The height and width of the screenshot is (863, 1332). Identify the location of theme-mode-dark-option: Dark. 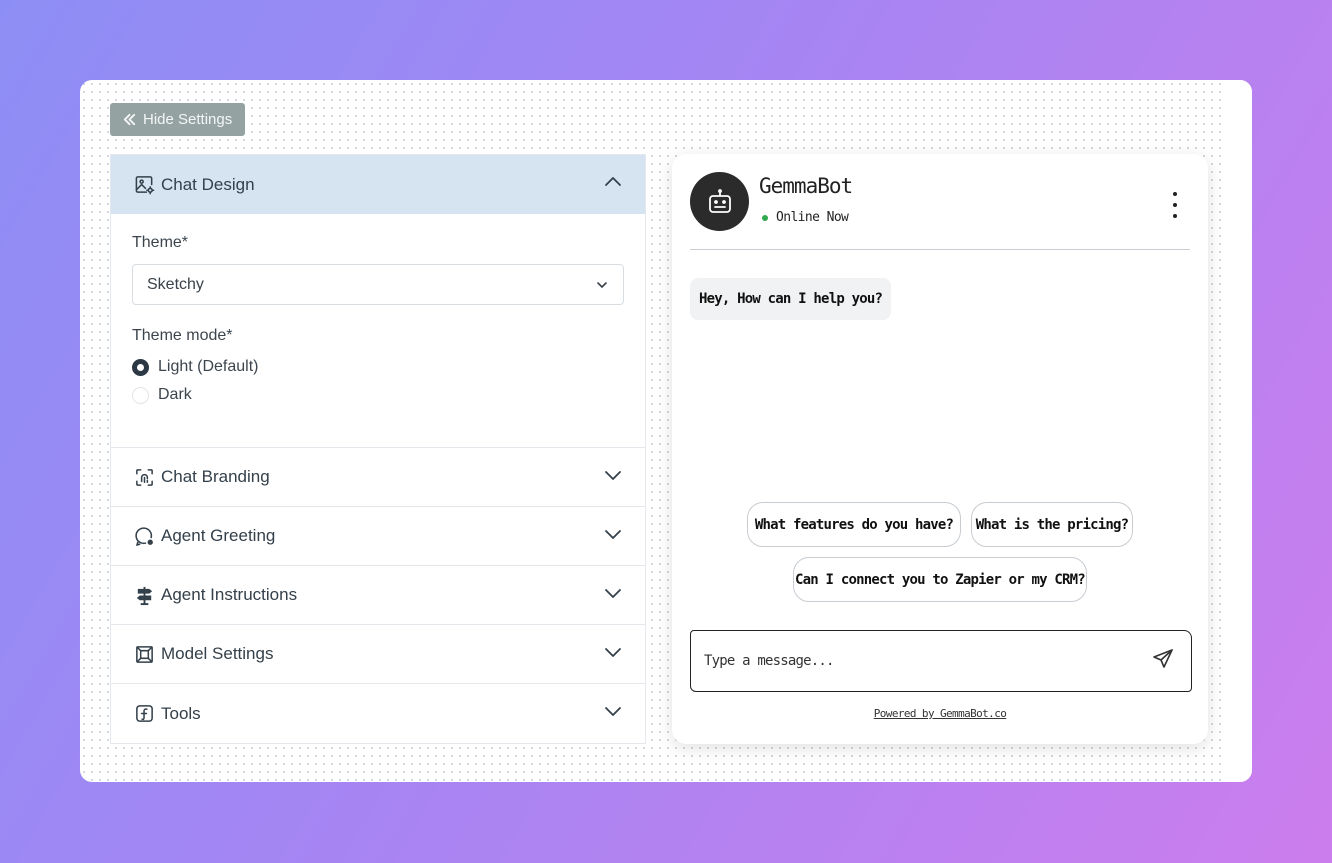
(378, 395).